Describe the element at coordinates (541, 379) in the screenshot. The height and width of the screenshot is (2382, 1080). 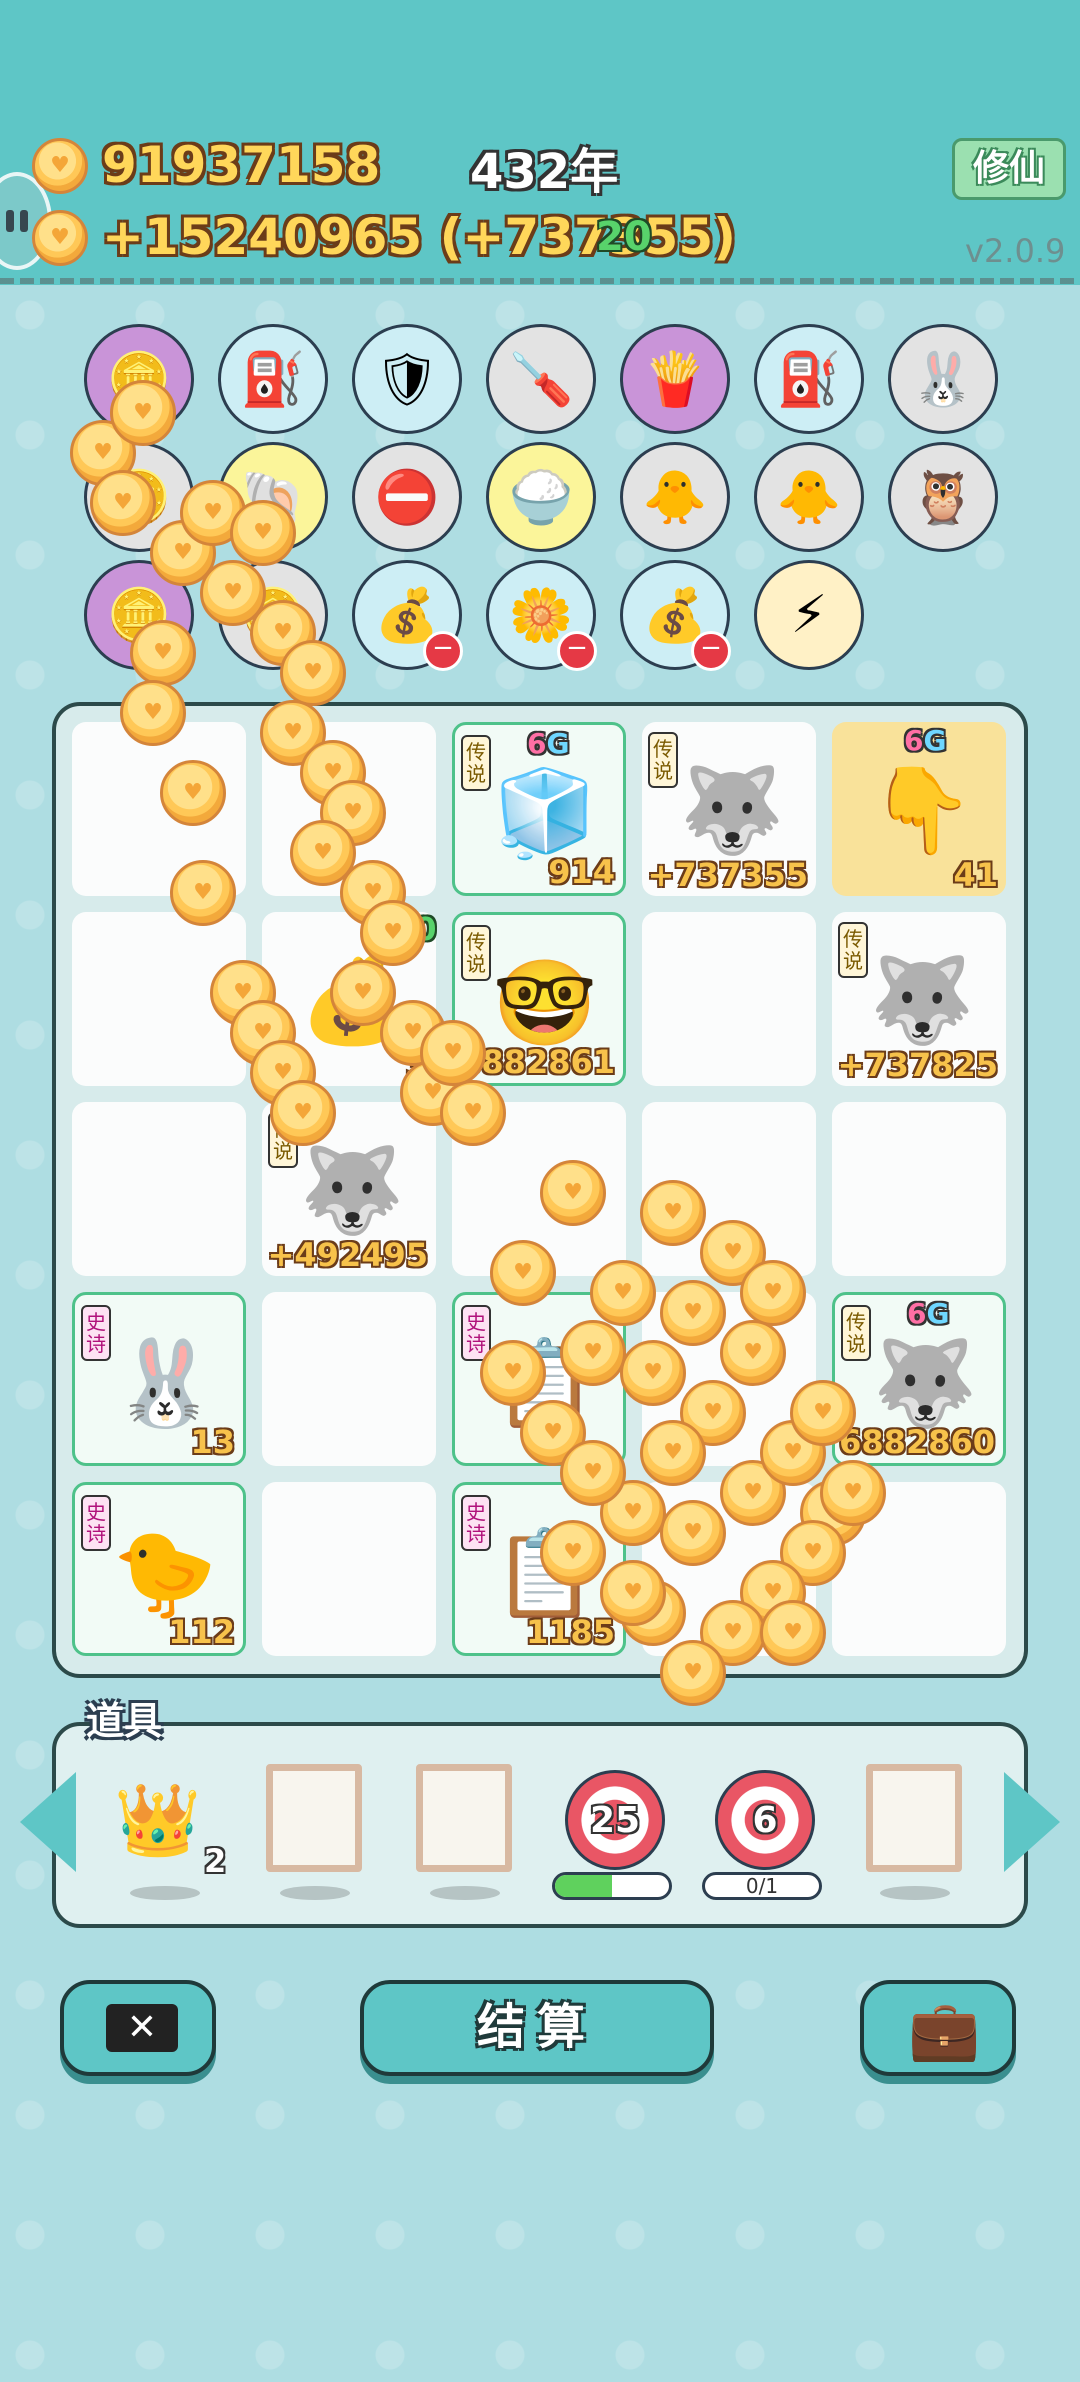
I see `upgrade-screwdriver-icon: 🪛` at that location.